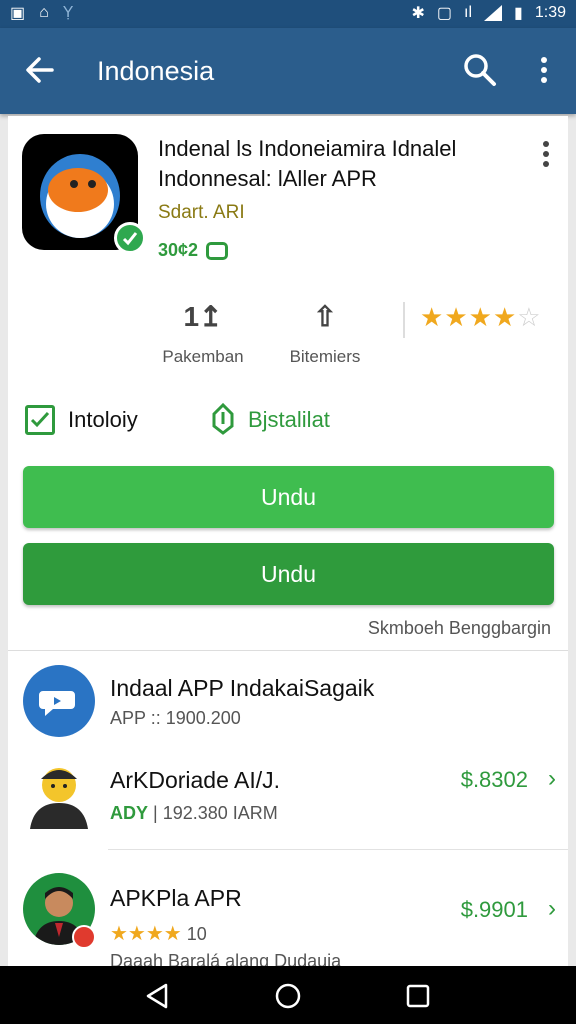  Describe the element at coordinates (494, 910) in the screenshot. I see `list-item-price: $.9901` at that location.